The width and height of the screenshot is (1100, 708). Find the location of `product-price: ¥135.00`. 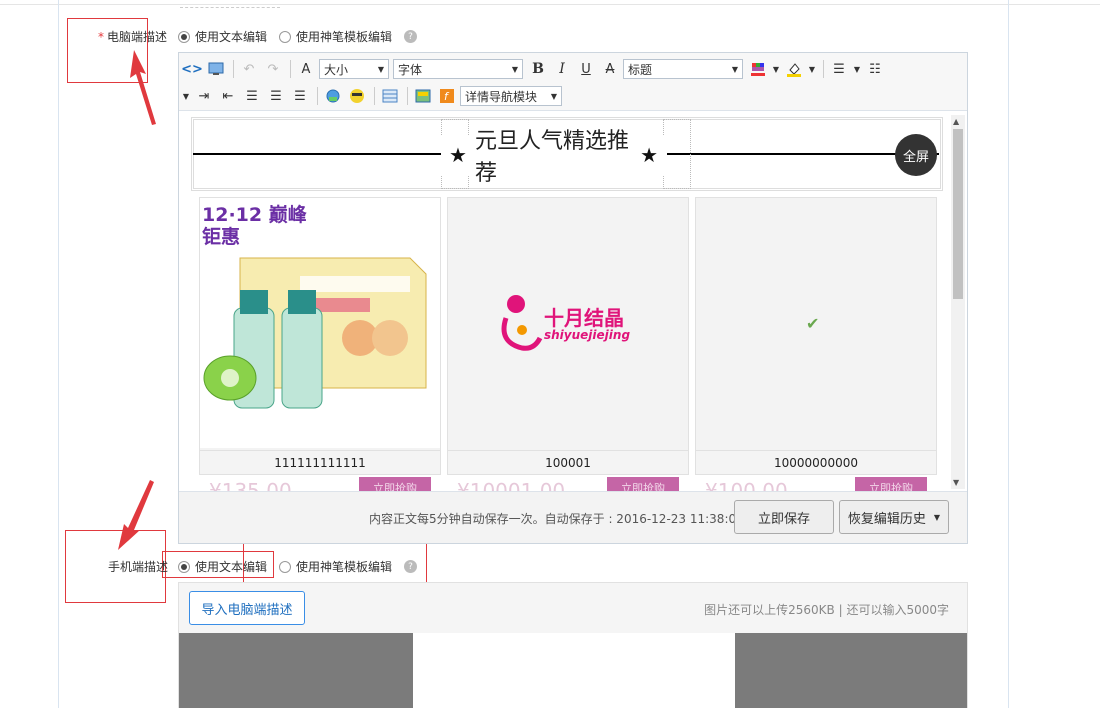

product-price: ¥135.00 is located at coordinates (250, 485).